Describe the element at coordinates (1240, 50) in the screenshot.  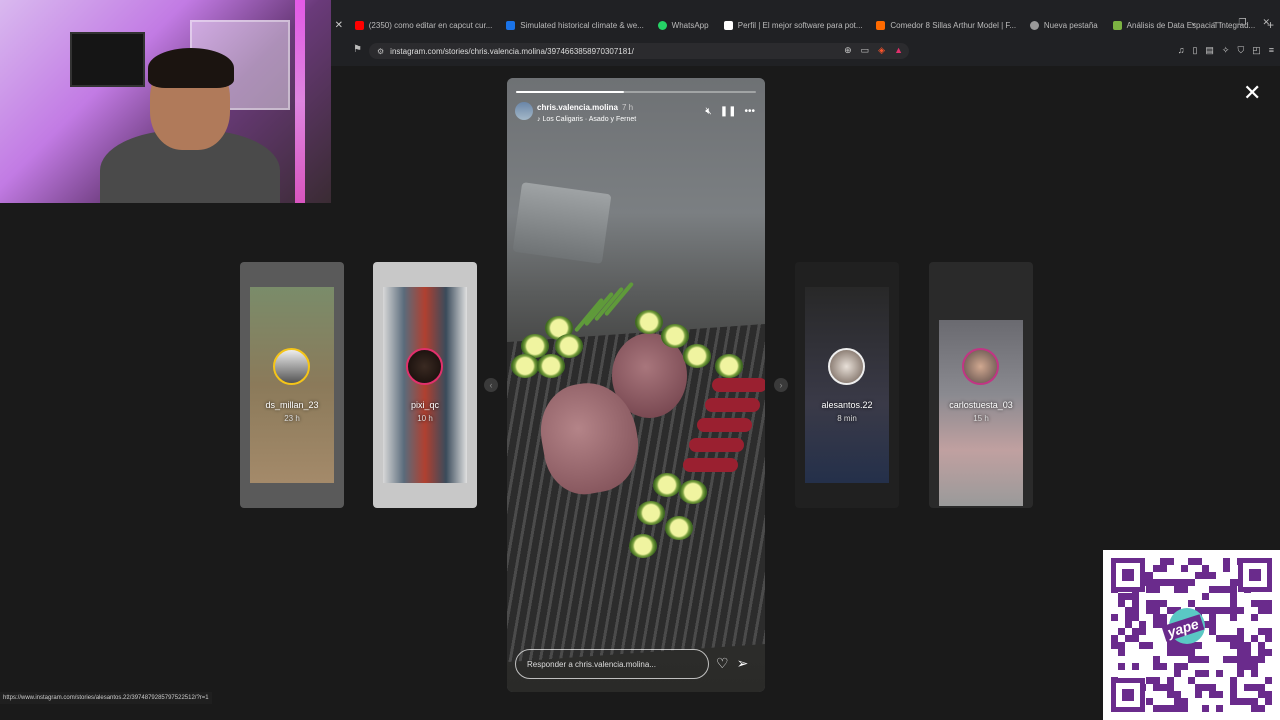
I see `vpn-icon: ⛉` at that location.